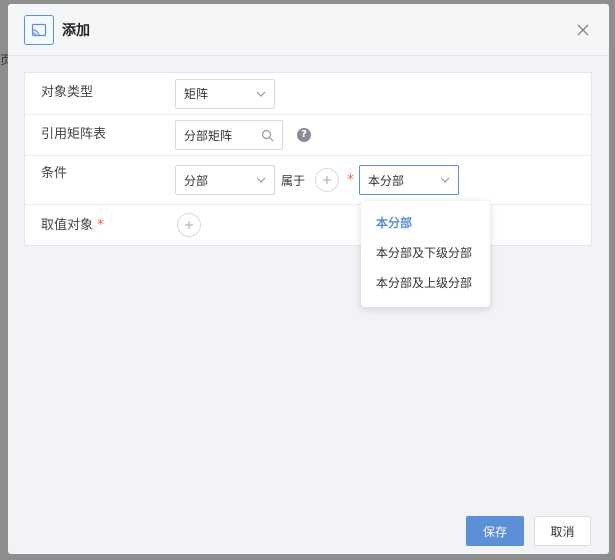 The image size is (615, 560). I want to click on form-row-object-type: 对象类型 矩阵, so click(308, 94).